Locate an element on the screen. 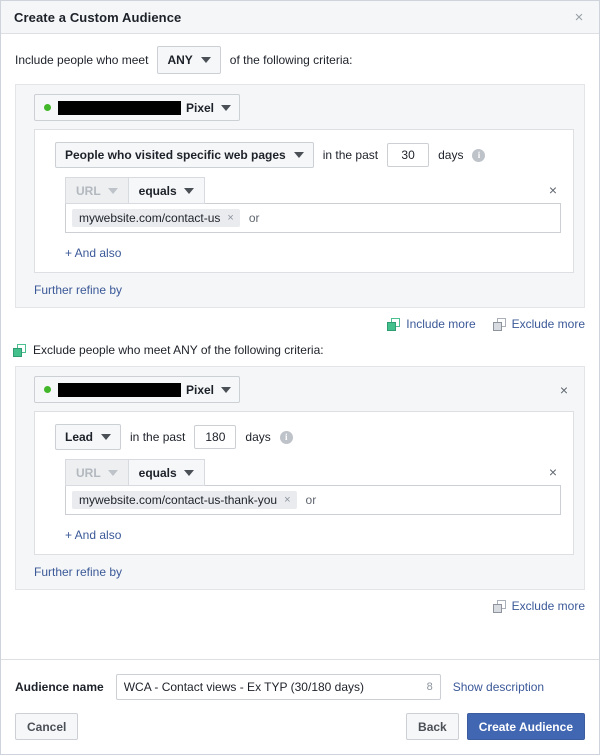 The width and height of the screenshot is (600, 755). exclude-further-refine-link: Further refine by is located at coordinates (78, 572).